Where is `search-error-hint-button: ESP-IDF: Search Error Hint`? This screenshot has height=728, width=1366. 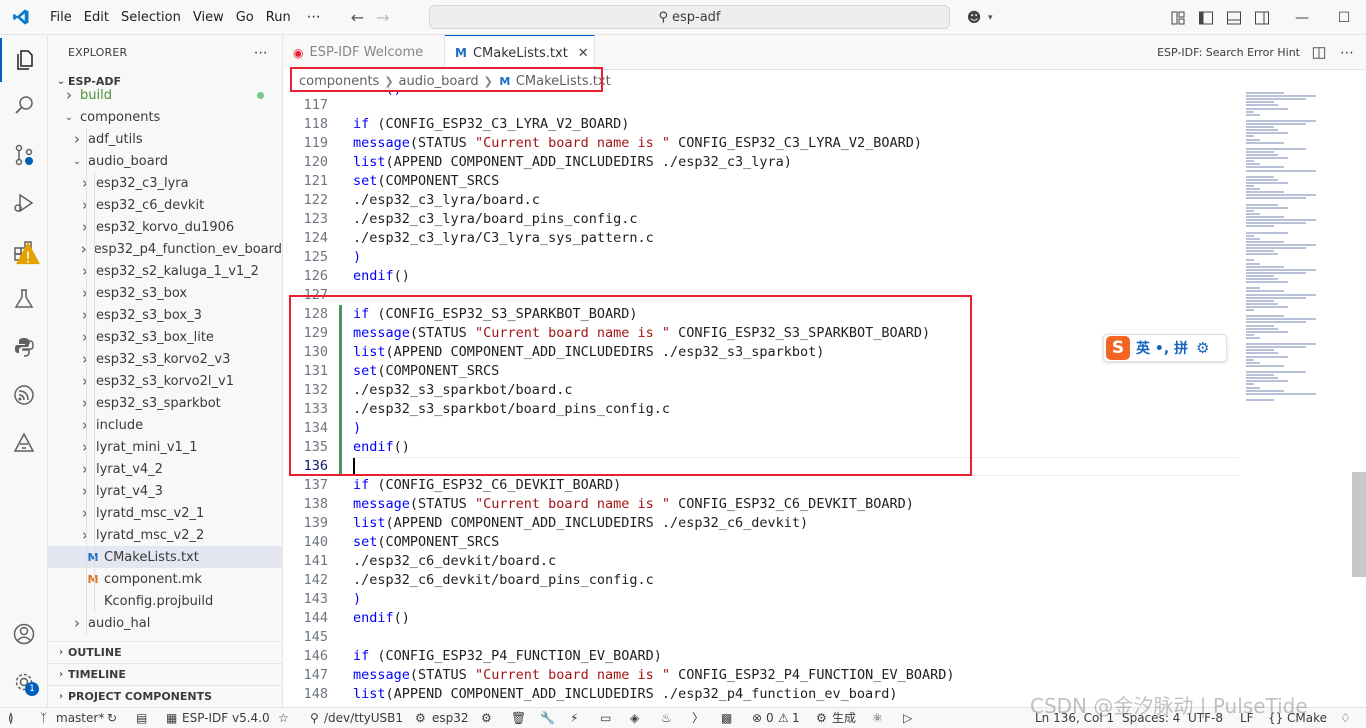
search-error-hint-button: ESP-IDF: Search Error Hint is located at coordinates (1228, 52).